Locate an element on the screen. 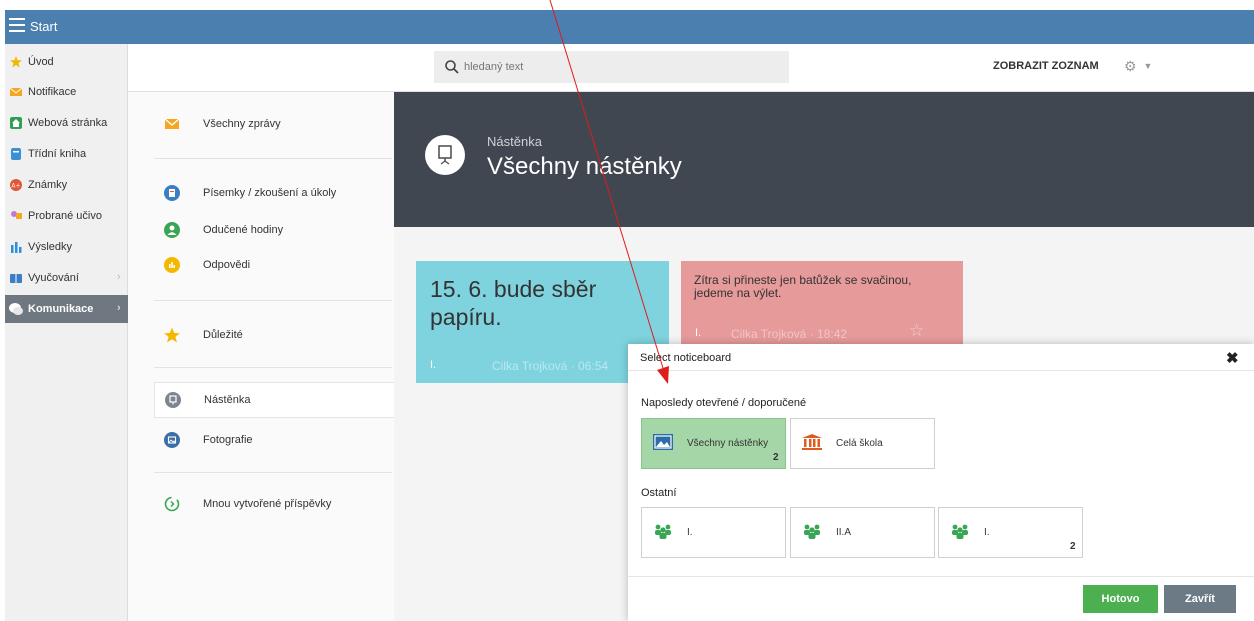 The height and width of the screenshot is (621, 1254). sidebar-item-label: Třídní kniha is located at coordinates (57, 154).